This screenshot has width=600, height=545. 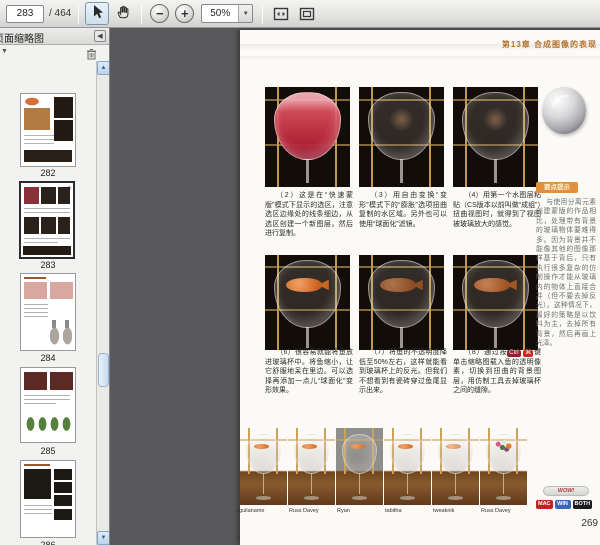 I want to click on figure-fish-opacity, so click(x=401, y=302).